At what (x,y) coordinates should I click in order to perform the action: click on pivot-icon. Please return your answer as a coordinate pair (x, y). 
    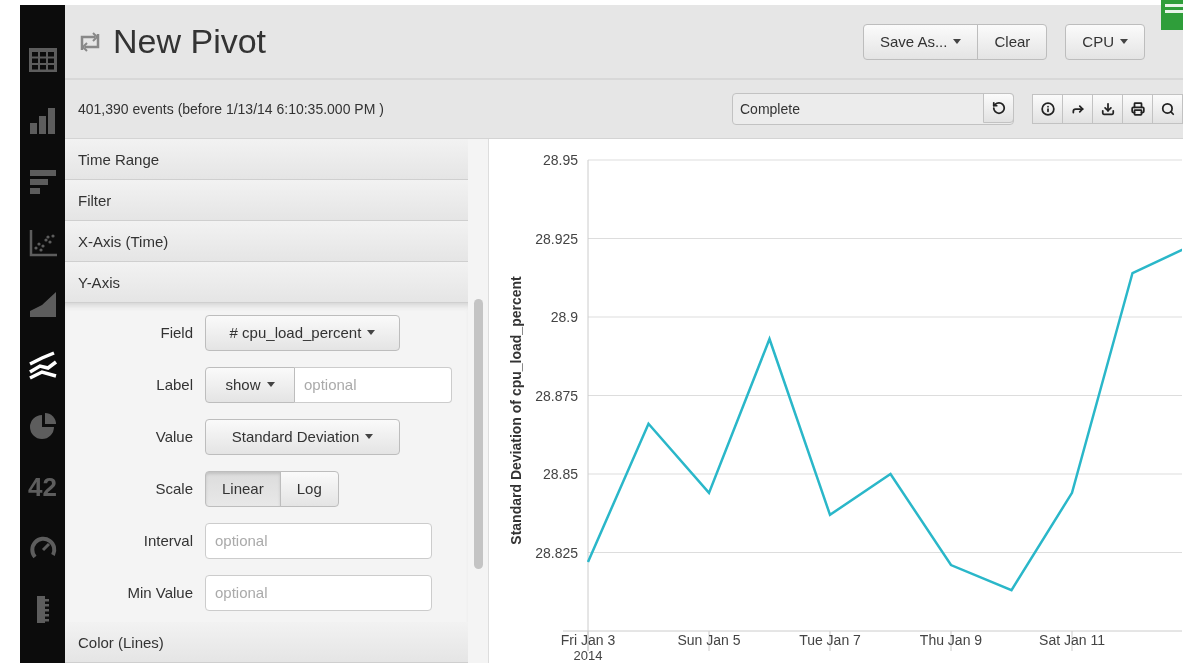
    Looking at the image, I should click on (90, 41).